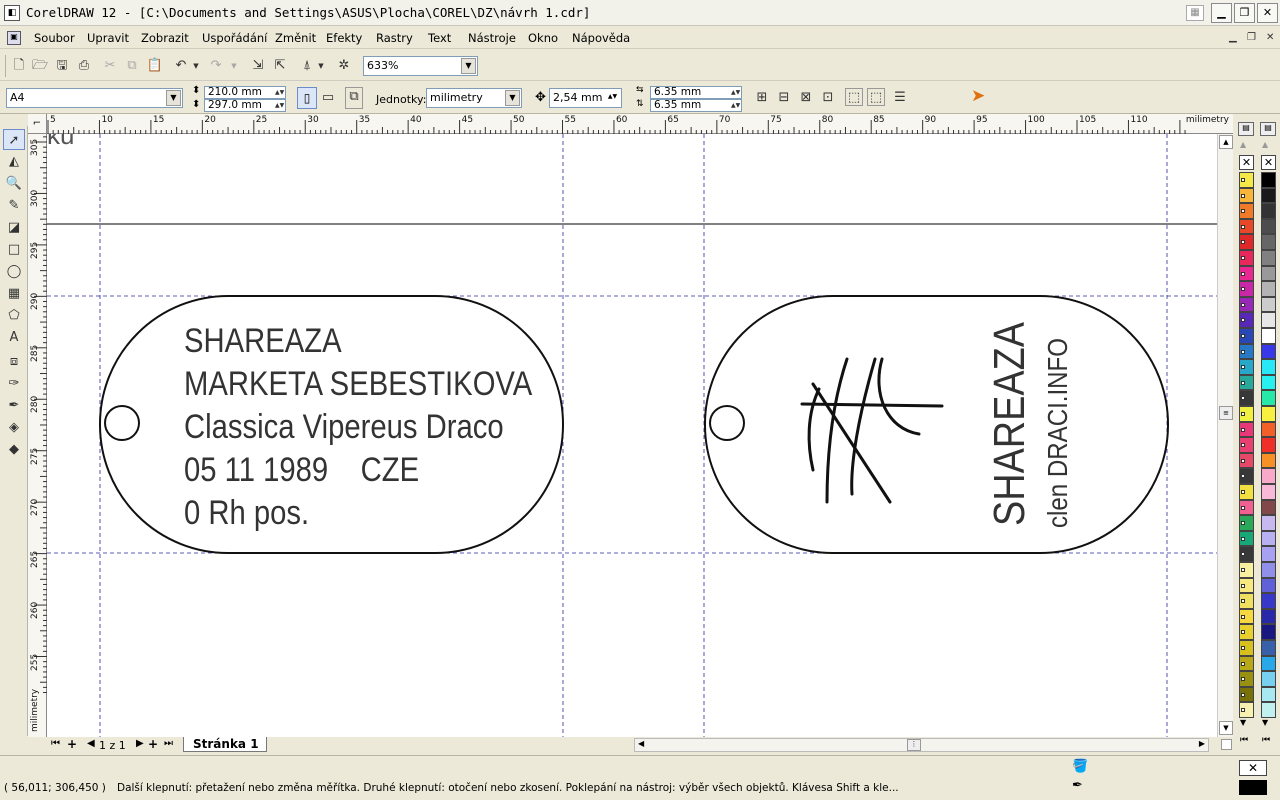  What do you see at coordinates (1251, 37) in the screenshot?
I see `doc-restore-button: ❐` at bounding box center [1251, 37].